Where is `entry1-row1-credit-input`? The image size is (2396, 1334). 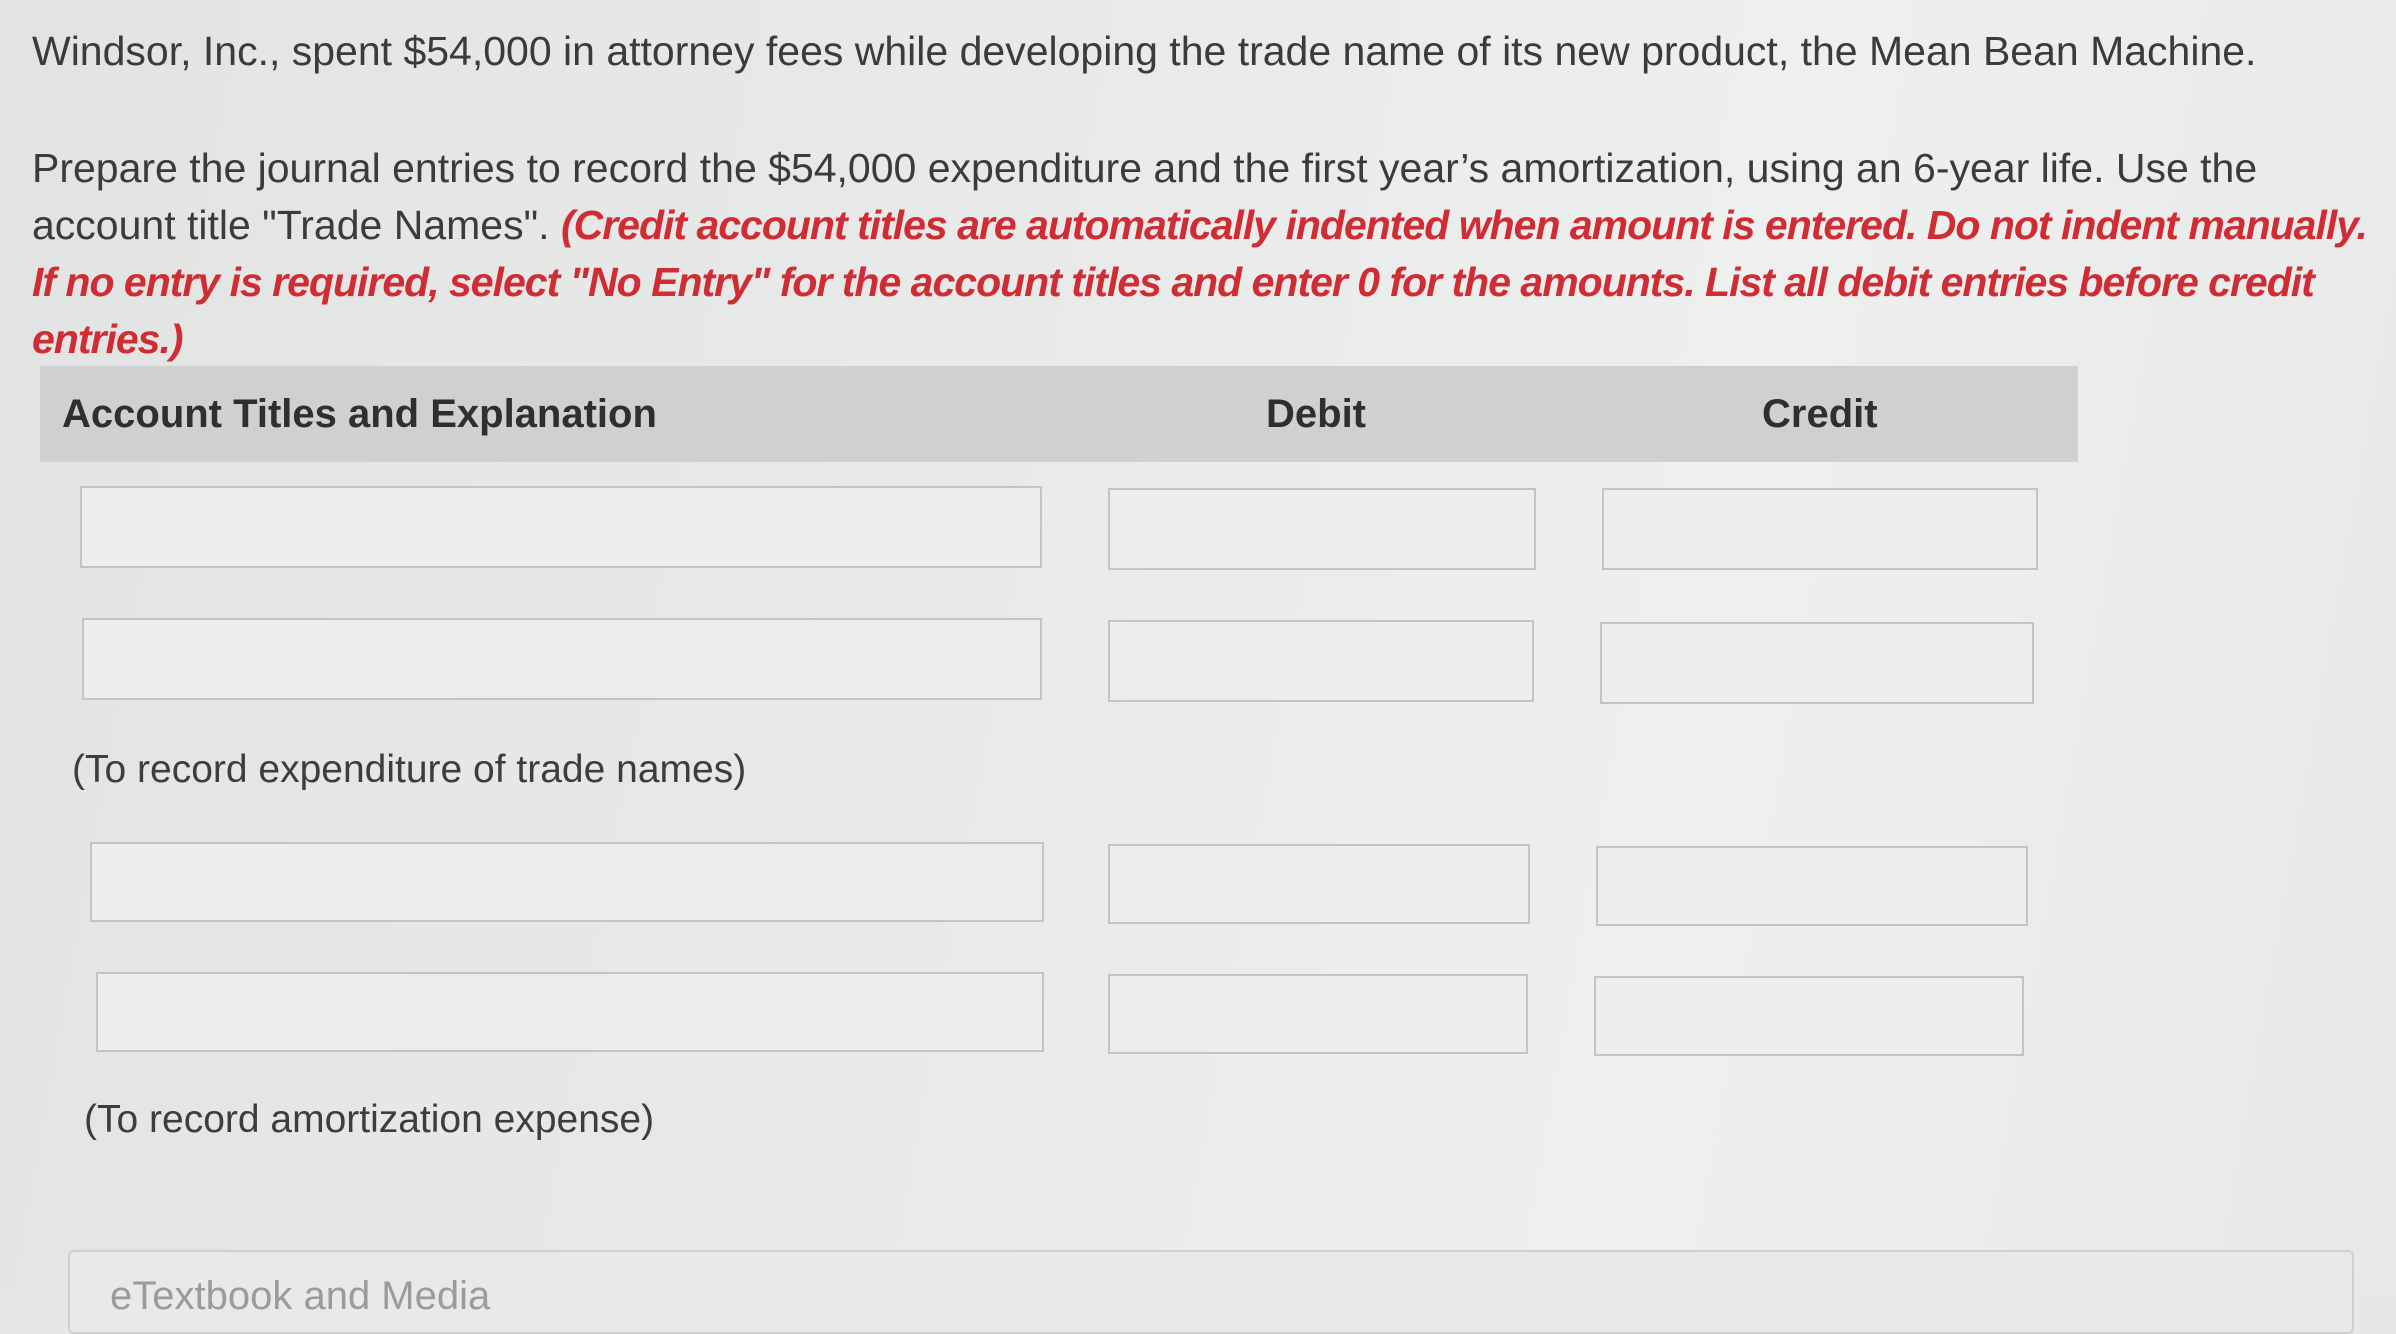
entry1-row1-credit-input is located at coordinates (1820, 529).